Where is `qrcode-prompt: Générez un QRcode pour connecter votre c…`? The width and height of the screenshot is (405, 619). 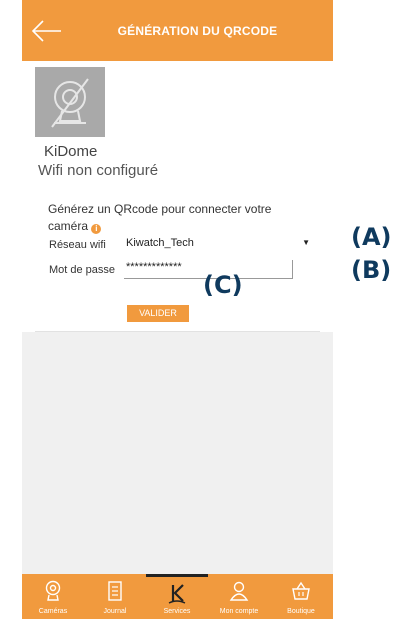
qrcode-prompt: Générez un QRcode pour connecter votre c… is located at coordinates (178, 218).